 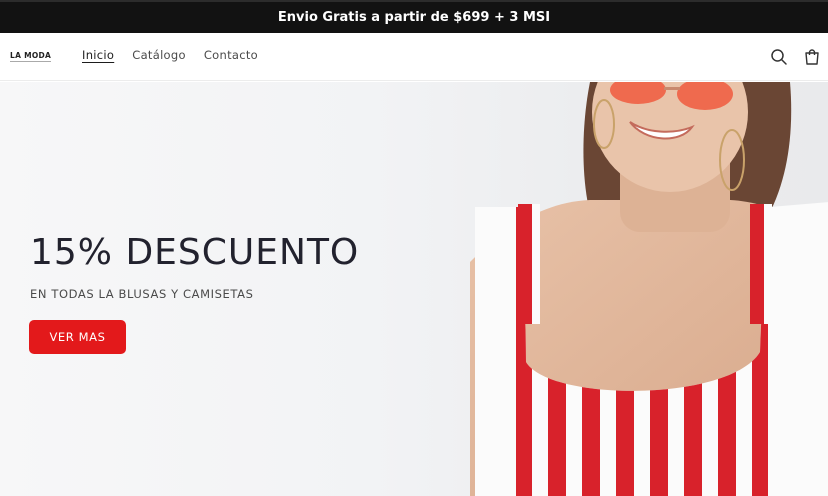 I want to click on cart-icon, so click(x=812, y=57).